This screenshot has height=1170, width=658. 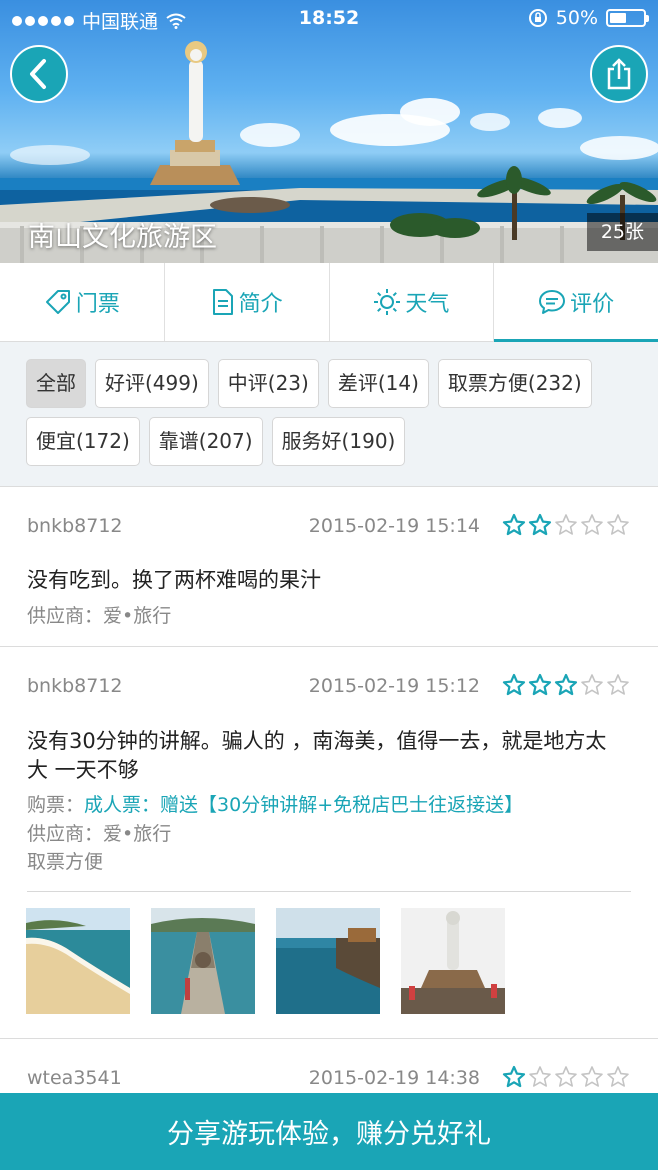 I want to click on back-button, so click(x=39, y=74).